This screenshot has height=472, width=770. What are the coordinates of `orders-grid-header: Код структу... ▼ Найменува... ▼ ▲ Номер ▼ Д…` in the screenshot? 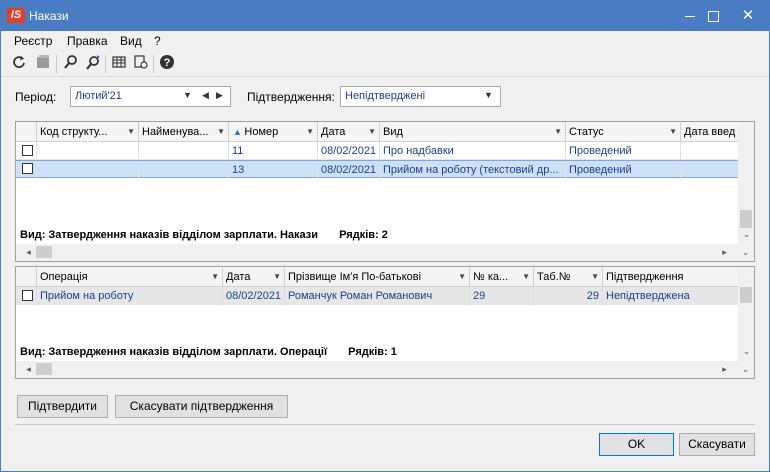 It's located at (377, 132).